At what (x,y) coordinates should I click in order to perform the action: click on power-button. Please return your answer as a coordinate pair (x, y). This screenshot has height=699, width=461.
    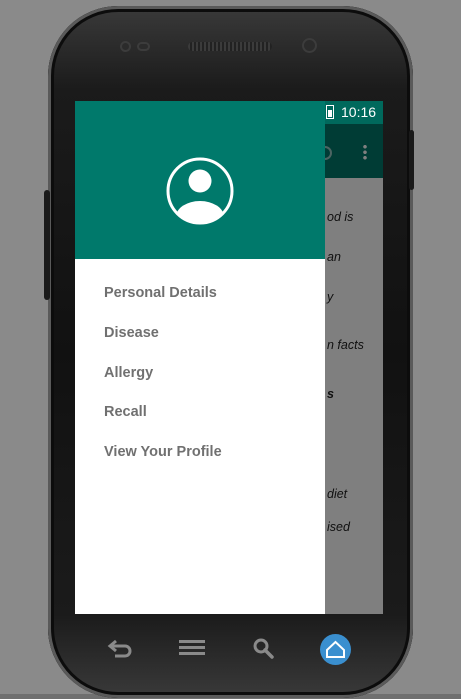
    Looking at the image, I should click on (411, 160).